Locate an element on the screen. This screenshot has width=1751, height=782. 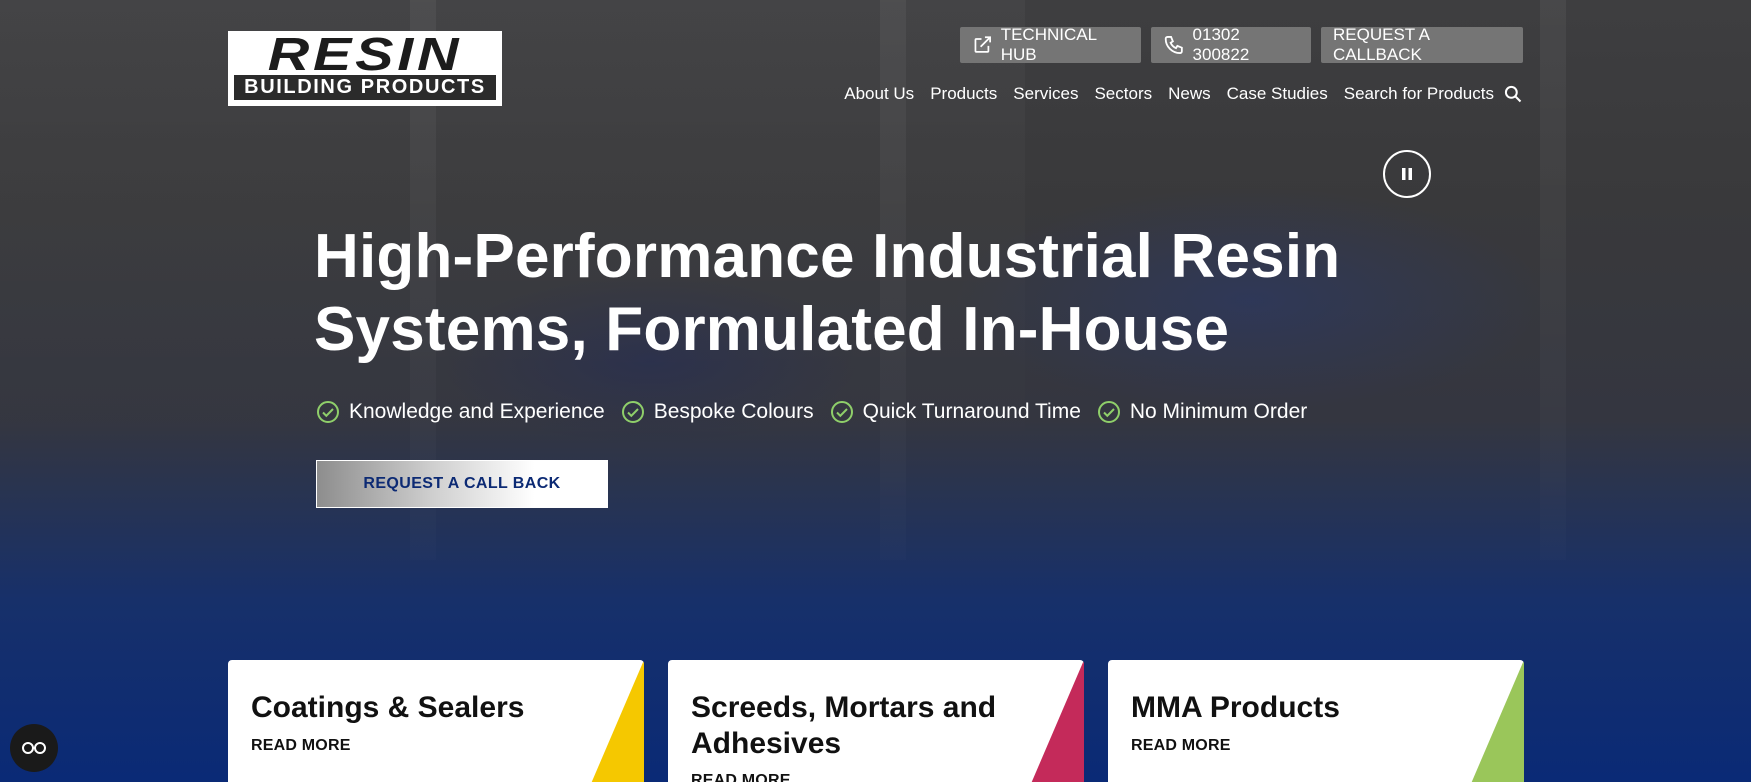
nav-item-search-products: Search for Products is located at coordinates (1419, 94).